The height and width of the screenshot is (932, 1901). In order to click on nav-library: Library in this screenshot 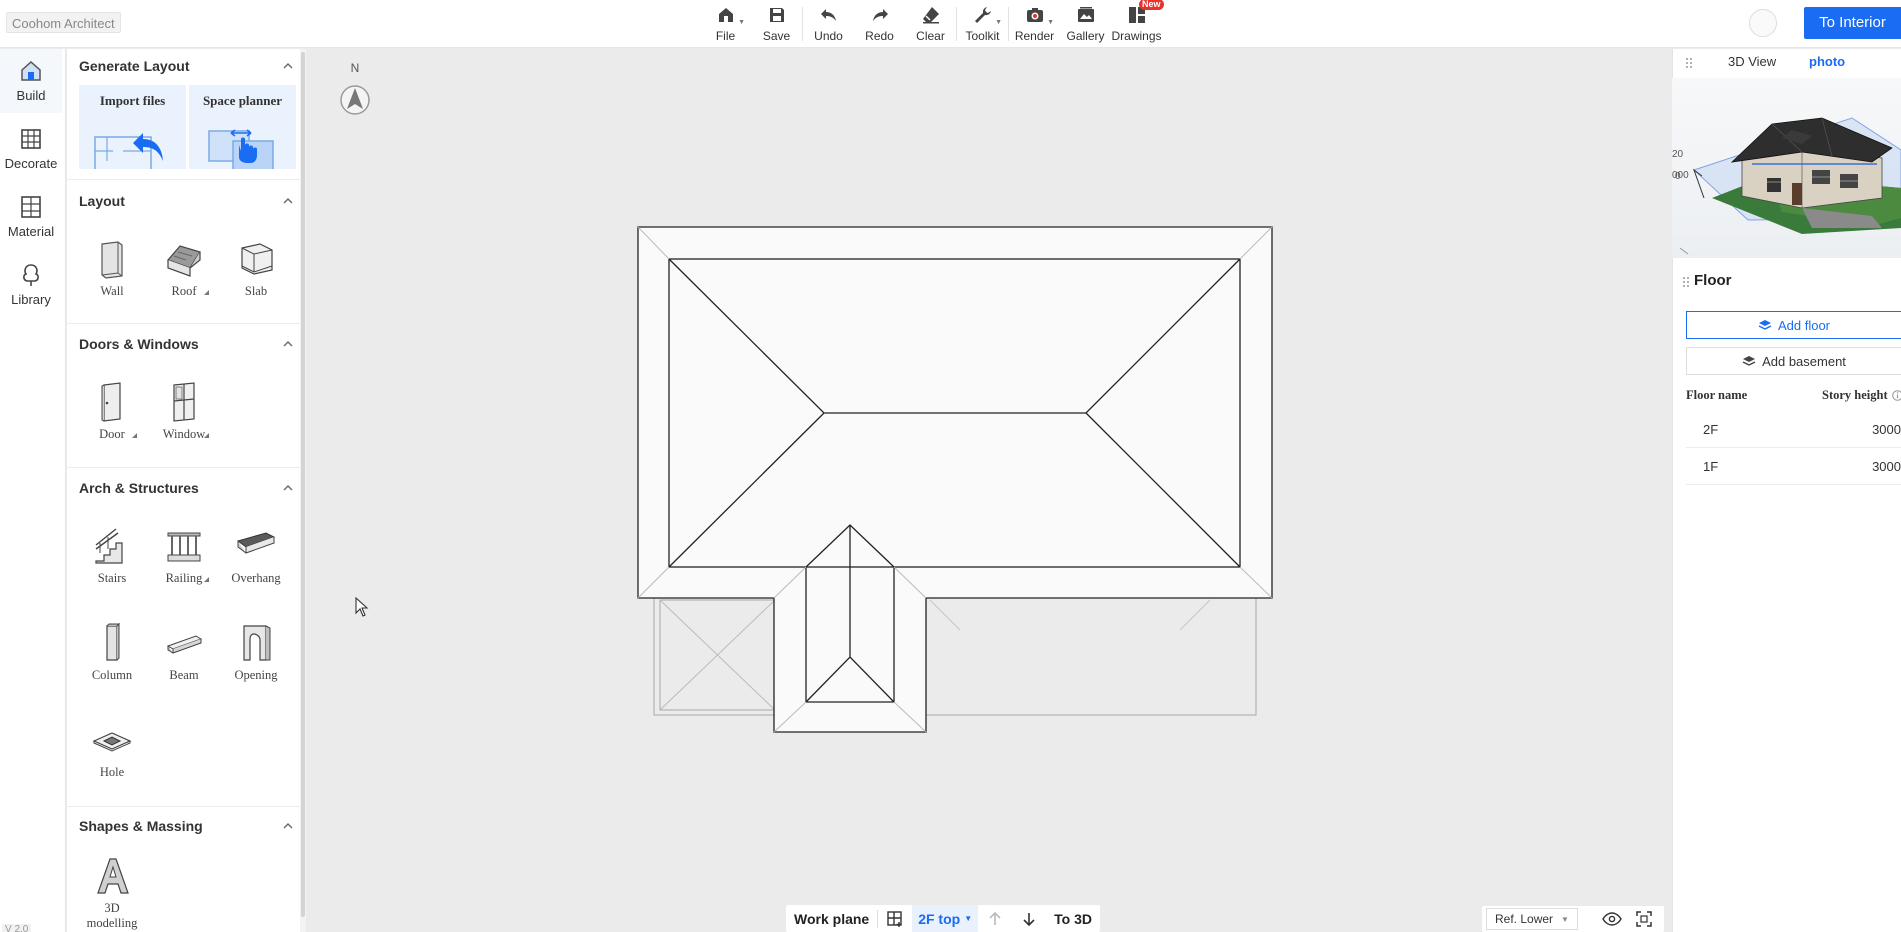, I will do `click(31, 285)`.